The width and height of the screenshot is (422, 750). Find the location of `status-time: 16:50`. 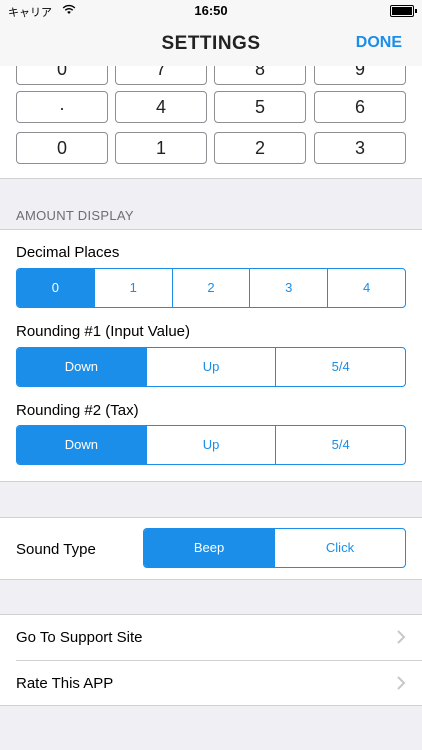

status-time: 16:50 is located at coordinates (211, 10).